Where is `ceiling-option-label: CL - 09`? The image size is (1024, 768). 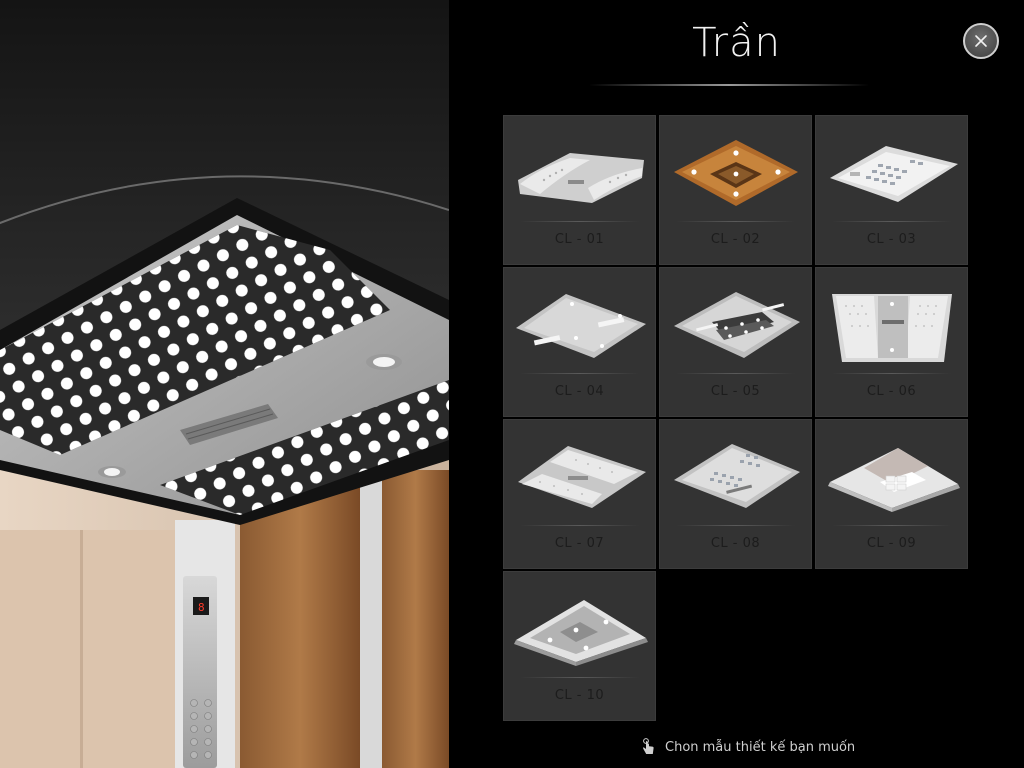 ceiling-option-label: CL - 09 is located at coordinates (891, 543).